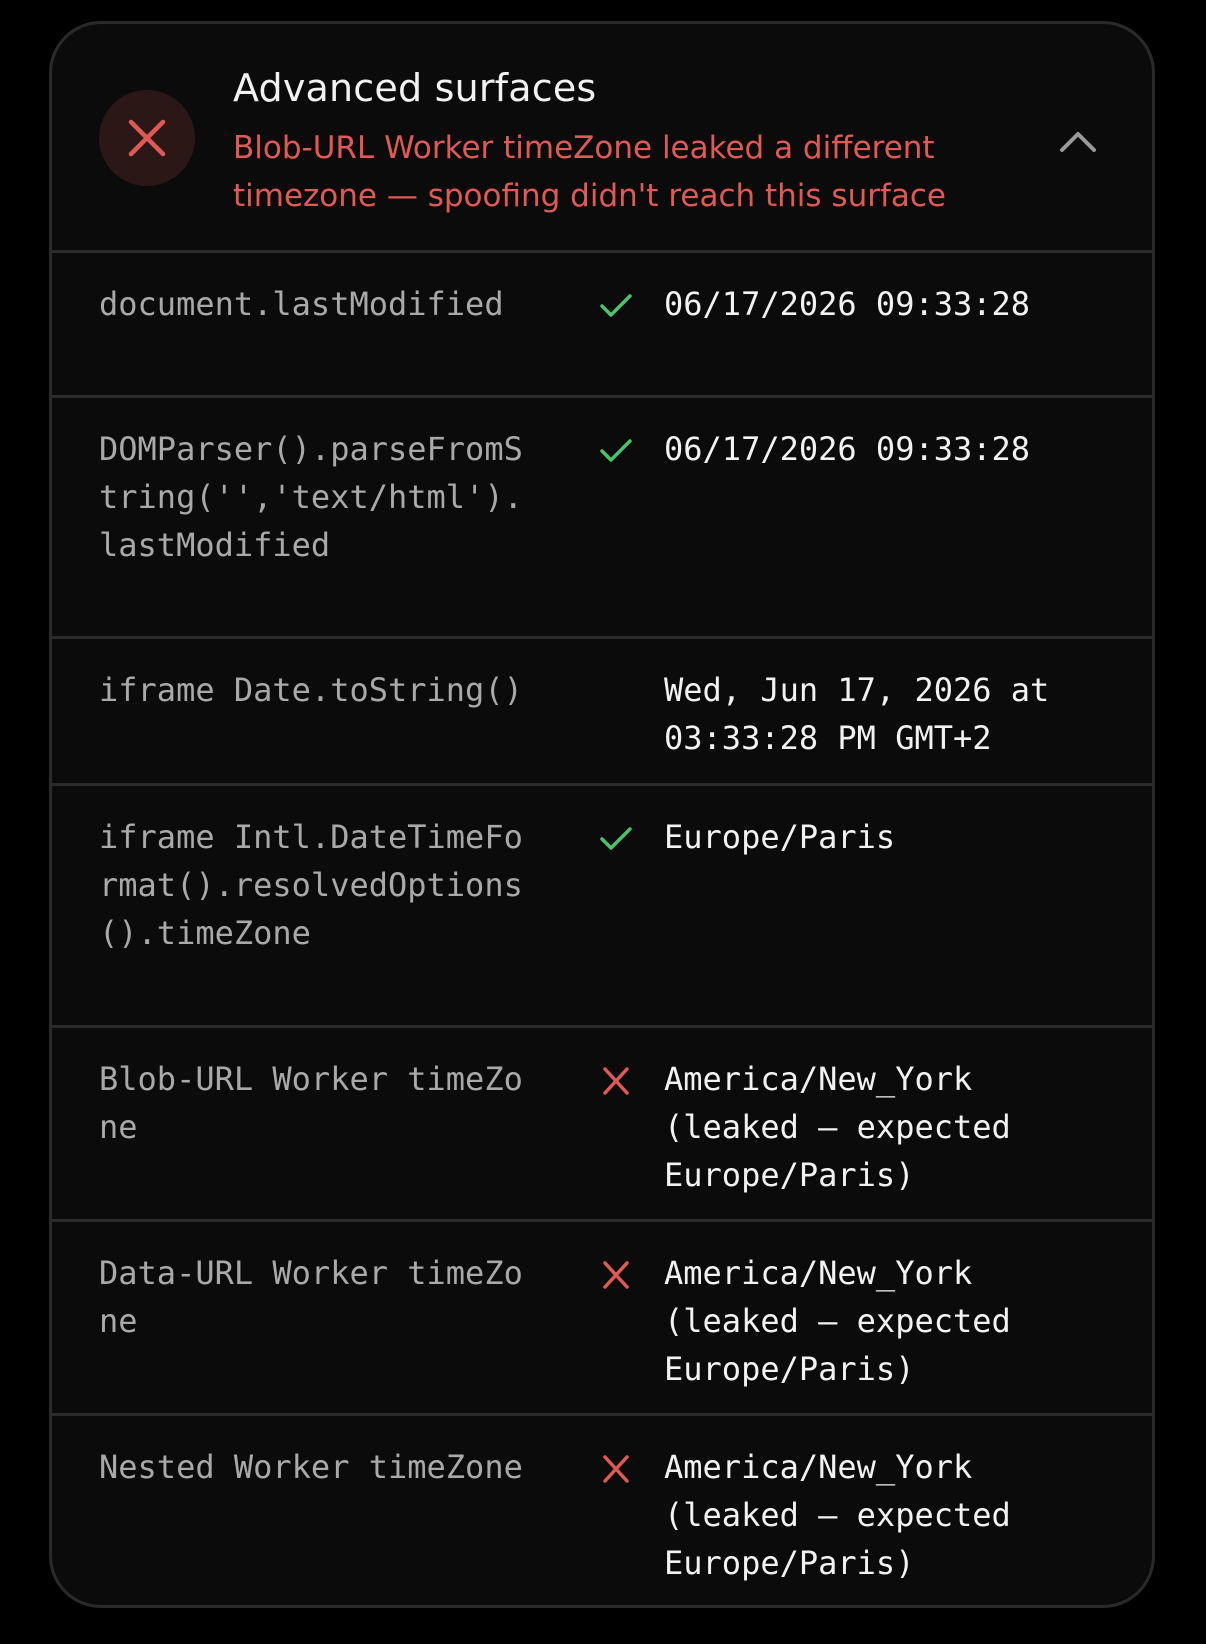  I want to click on row-label: document.lastModified, so click(301, 304).